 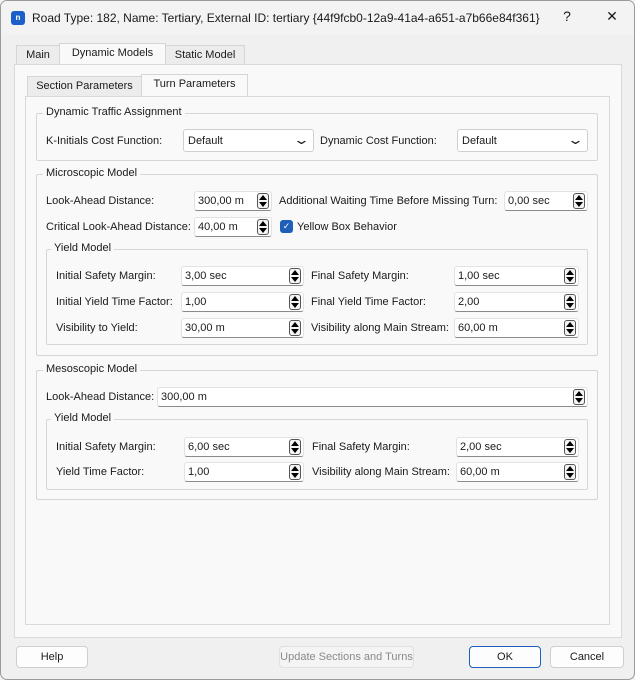 I want to click on sub-tabs: Section Parameters Turn Parameters, so click(x=140, y=85).